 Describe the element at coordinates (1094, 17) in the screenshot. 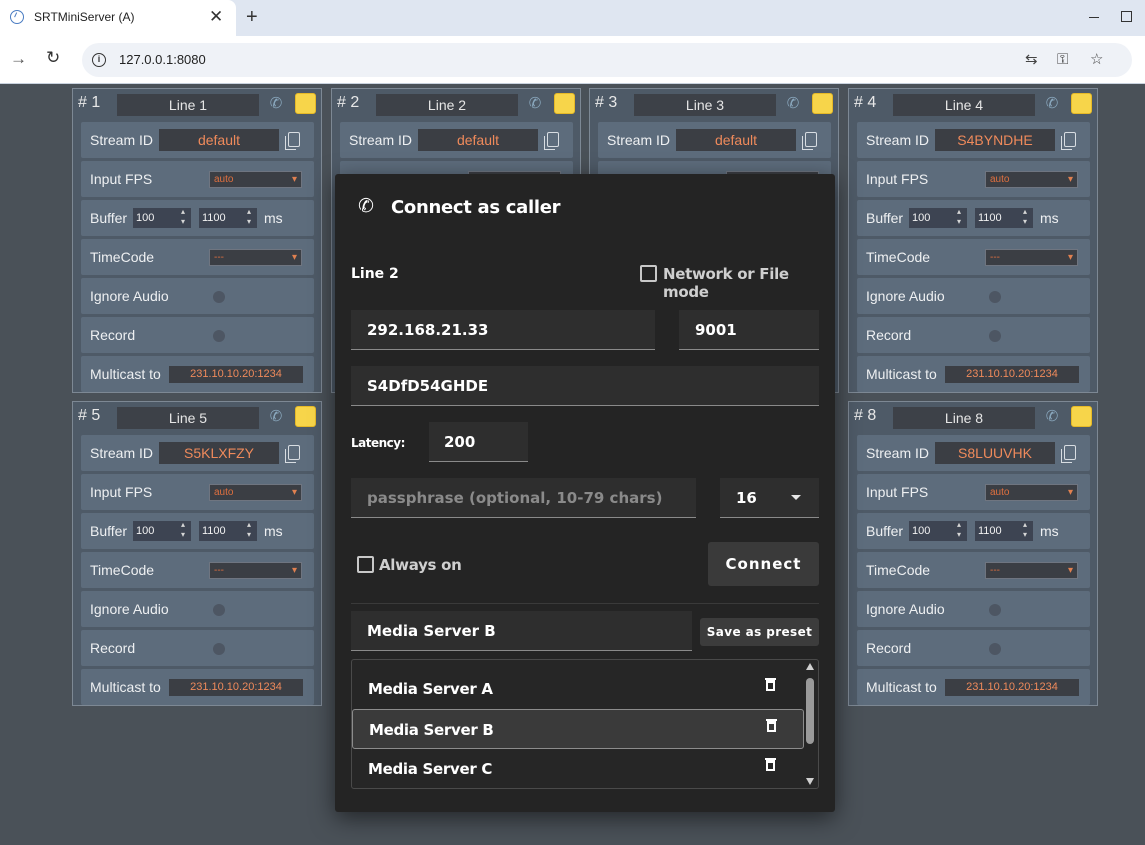

I see `minimize-icon` at that location.